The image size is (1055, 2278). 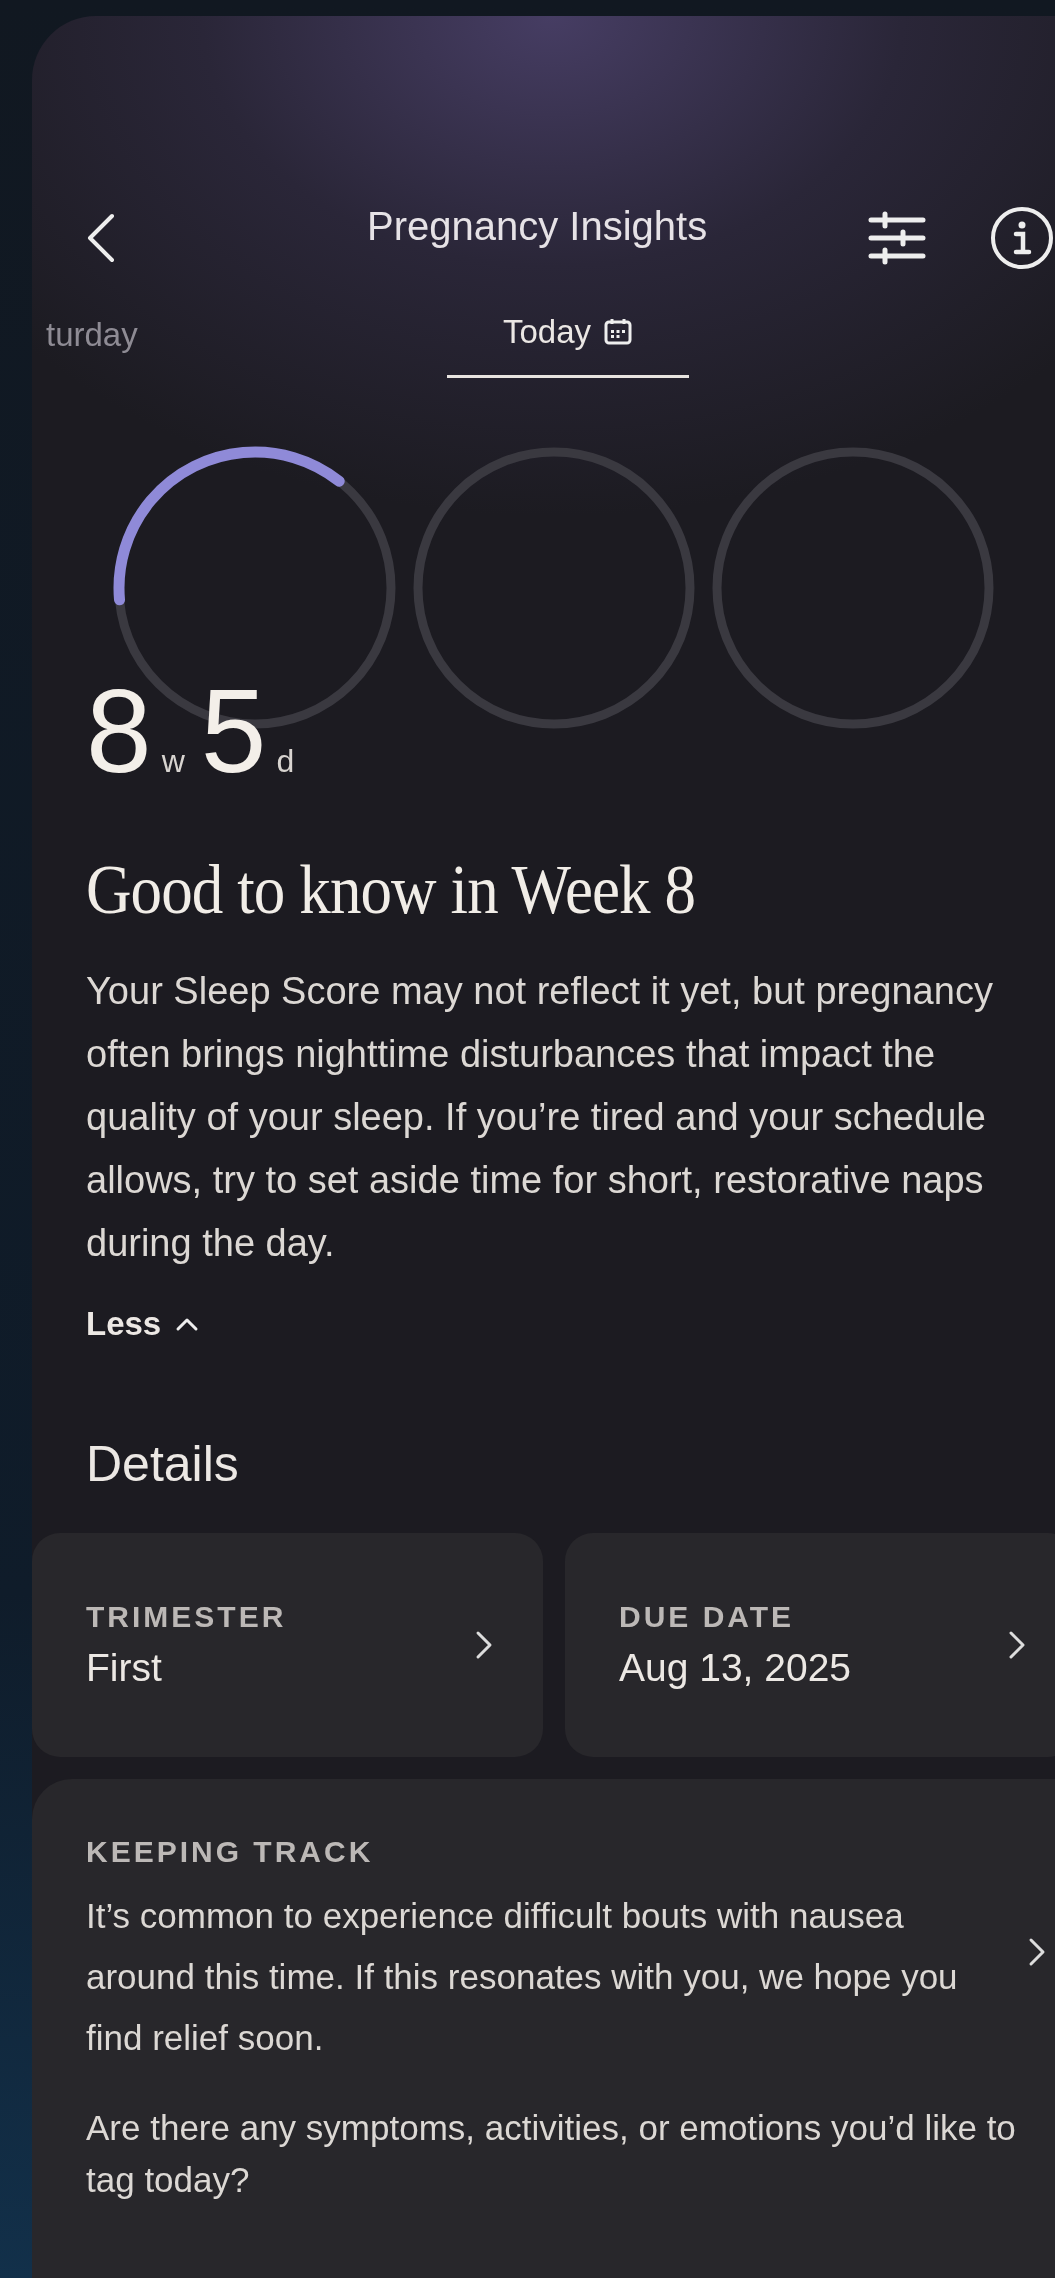 What do you see at coordinates (522, 1977) in the screenshot?
I see `card-text: It’s common to experience difficult bouts with nausea around this time. If this resonates with you, we hope you find relief soon.` at bounding box center [522, 1977].